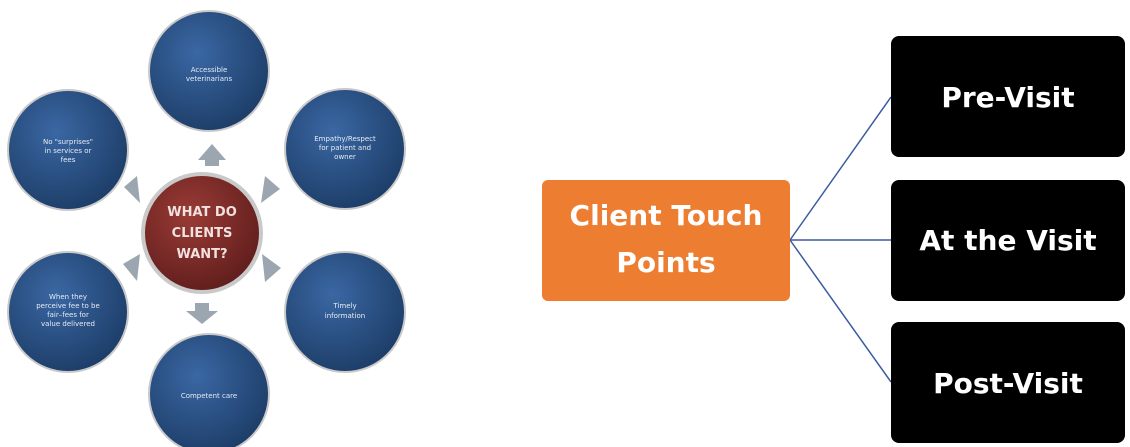  I want to click on outer-node-text: Empathy/Respect, so click(345, 139).